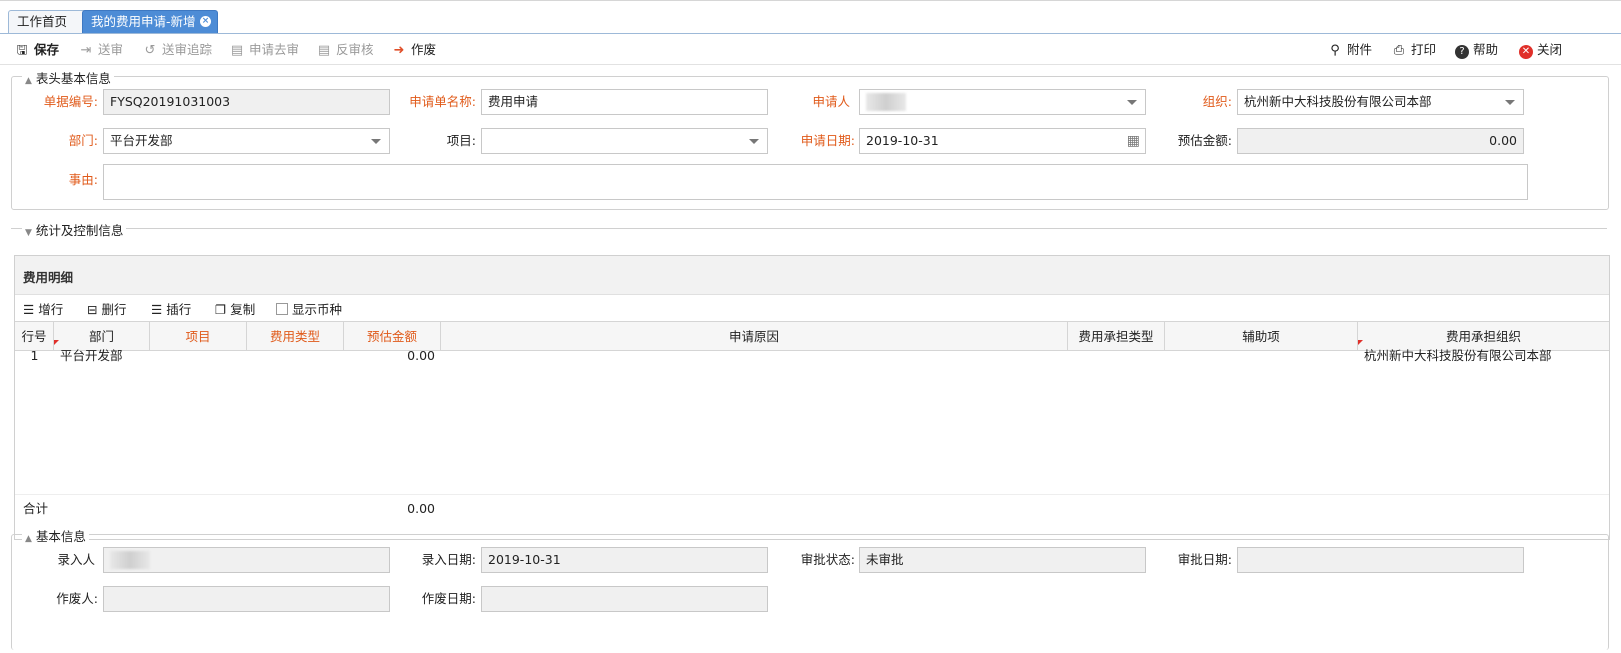 The width and height of the screenshot is (1621, 653). What do you see at coordinates (246, 141) in the screenshot?
I see `dept-field: 平台开发部` at bounding box center [246, 141].